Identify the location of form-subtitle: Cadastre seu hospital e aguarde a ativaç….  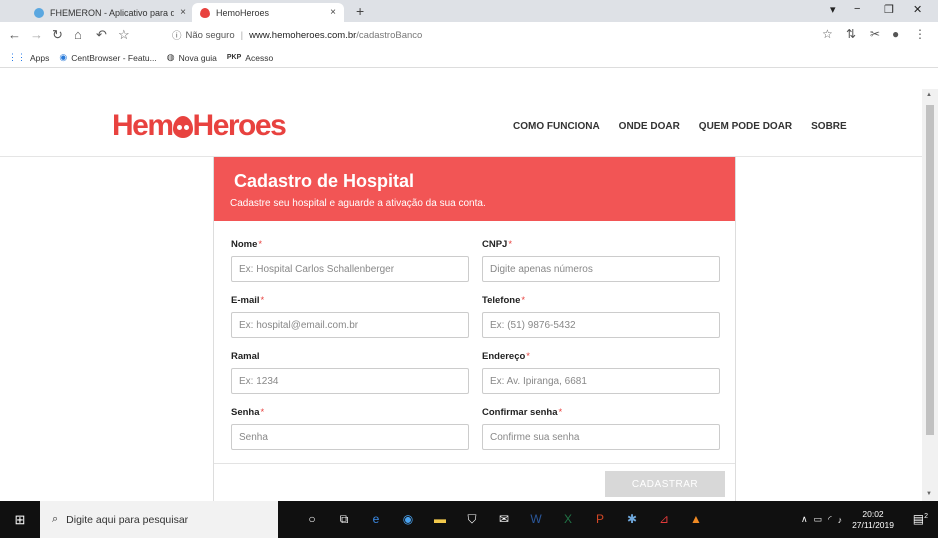
(358, 203).